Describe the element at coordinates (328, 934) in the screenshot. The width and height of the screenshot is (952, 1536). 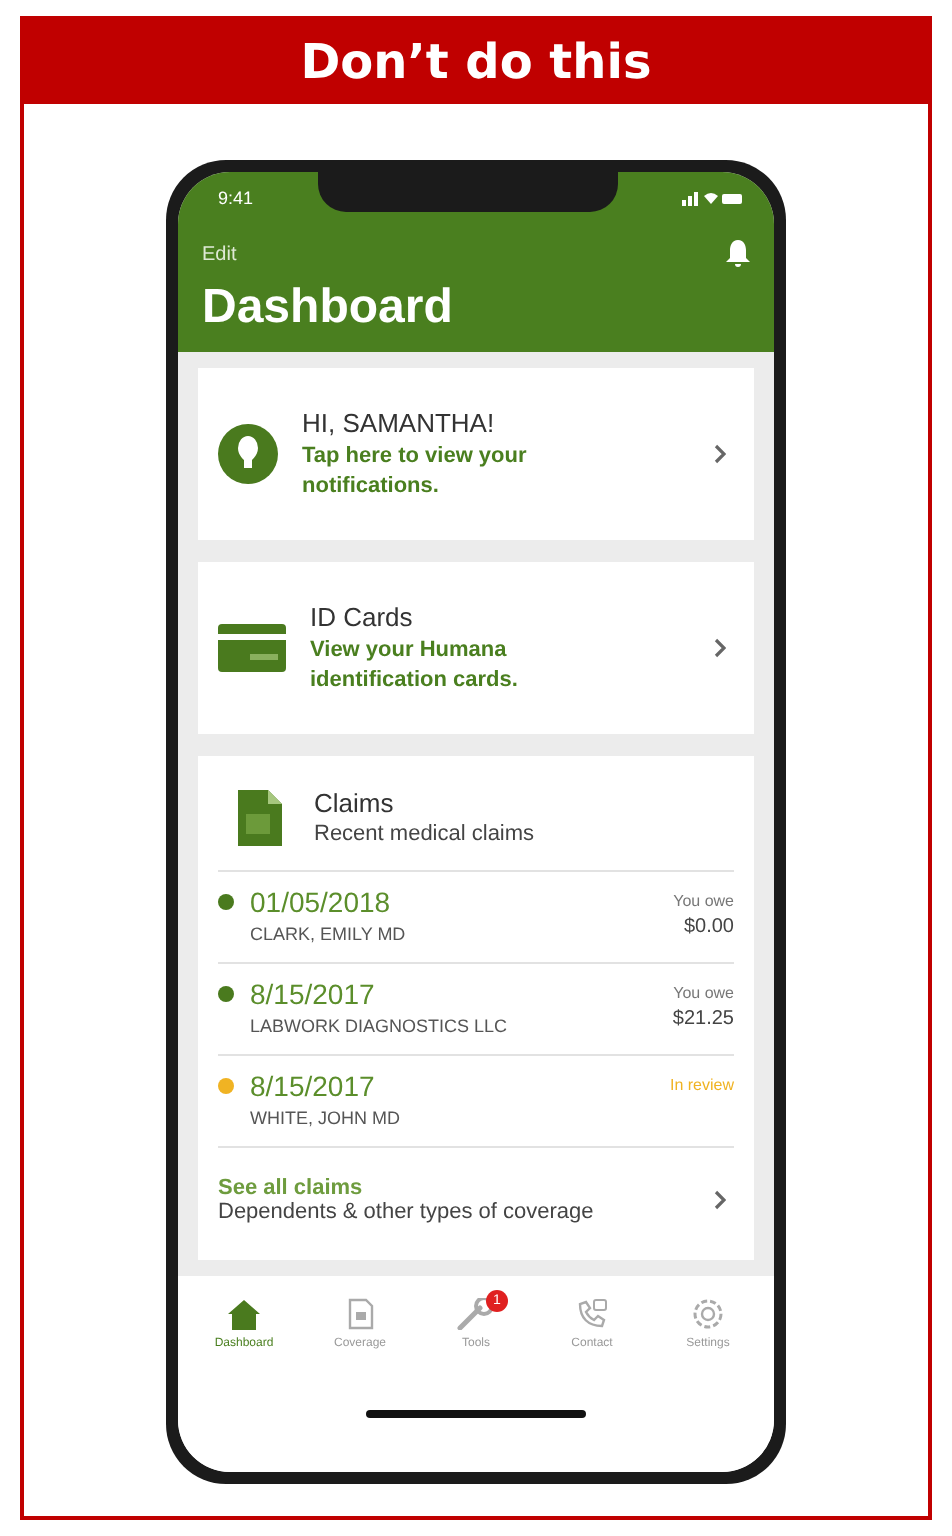
I see `provider-name: CLARK, EMILY MD` at that location.